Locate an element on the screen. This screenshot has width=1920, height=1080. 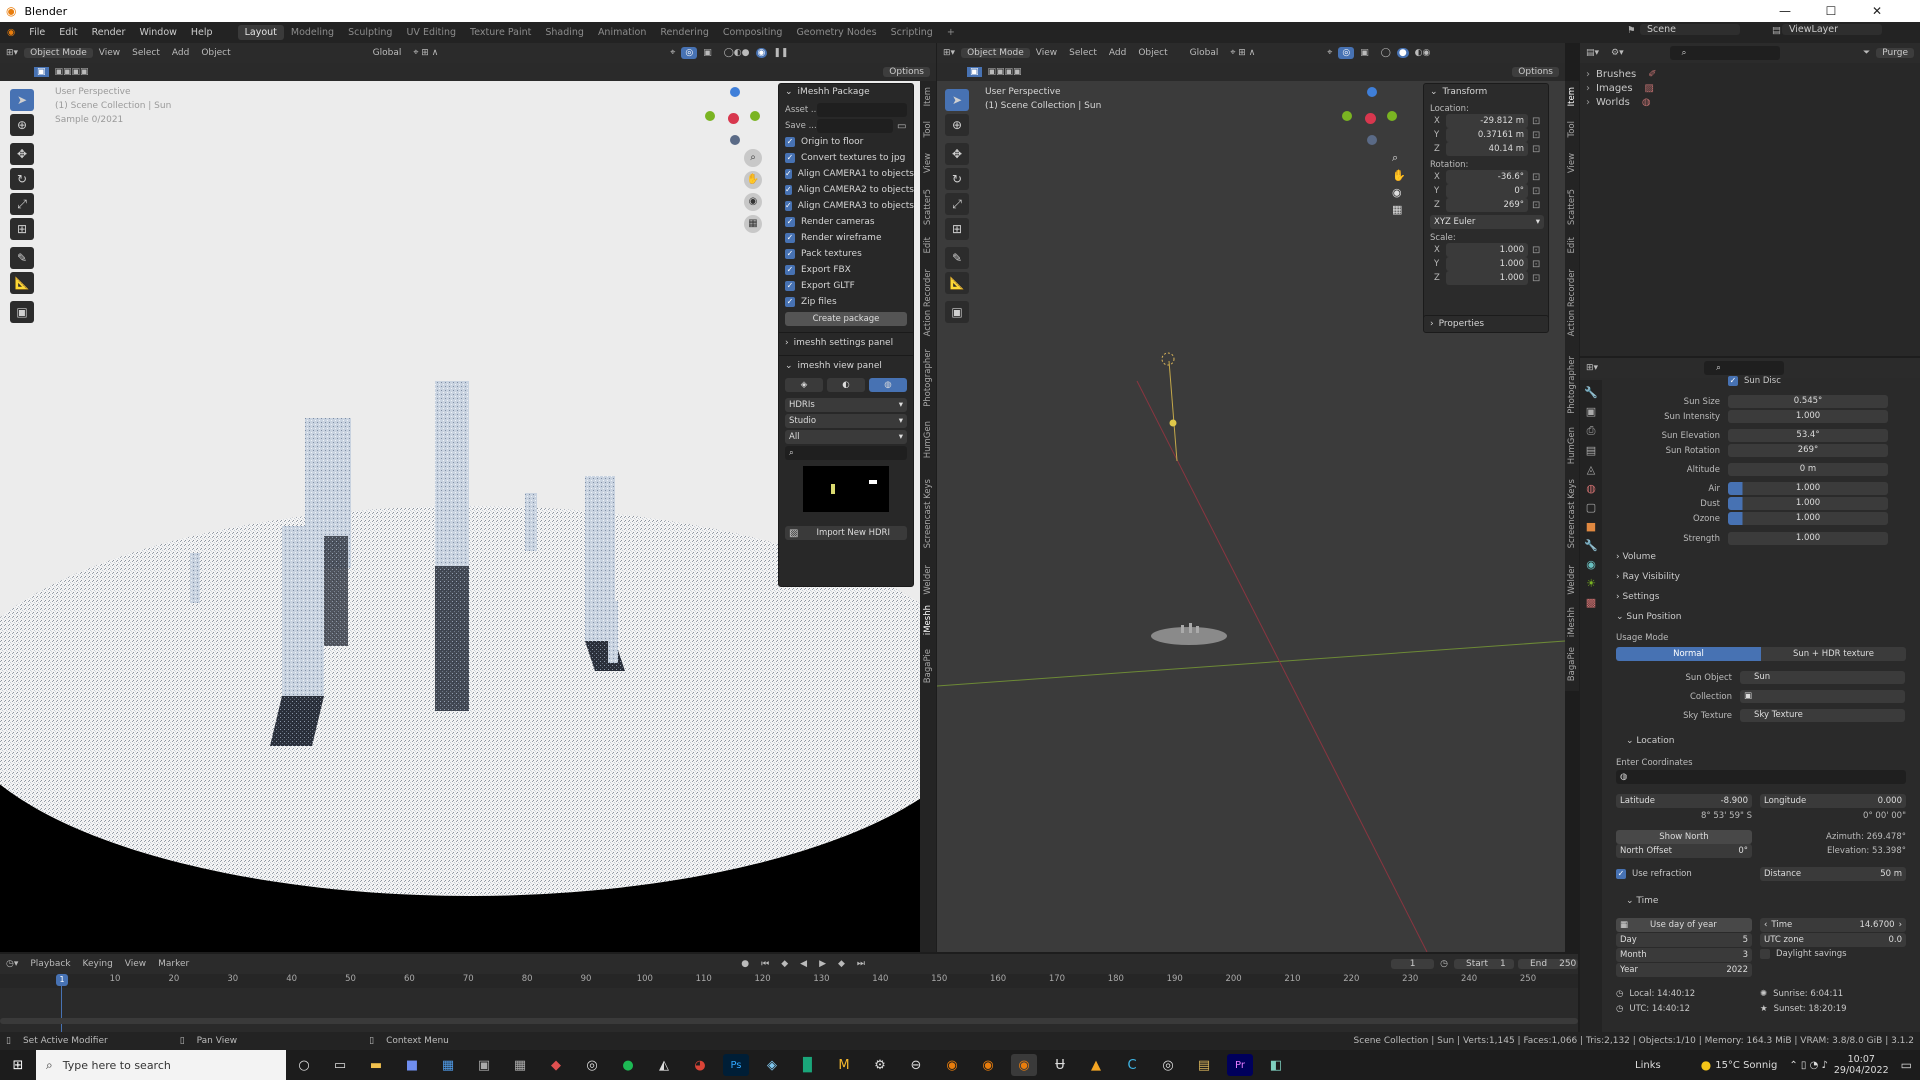
time-field: ‹ Time 14.6700 › is located at coordinates (1833, 925).